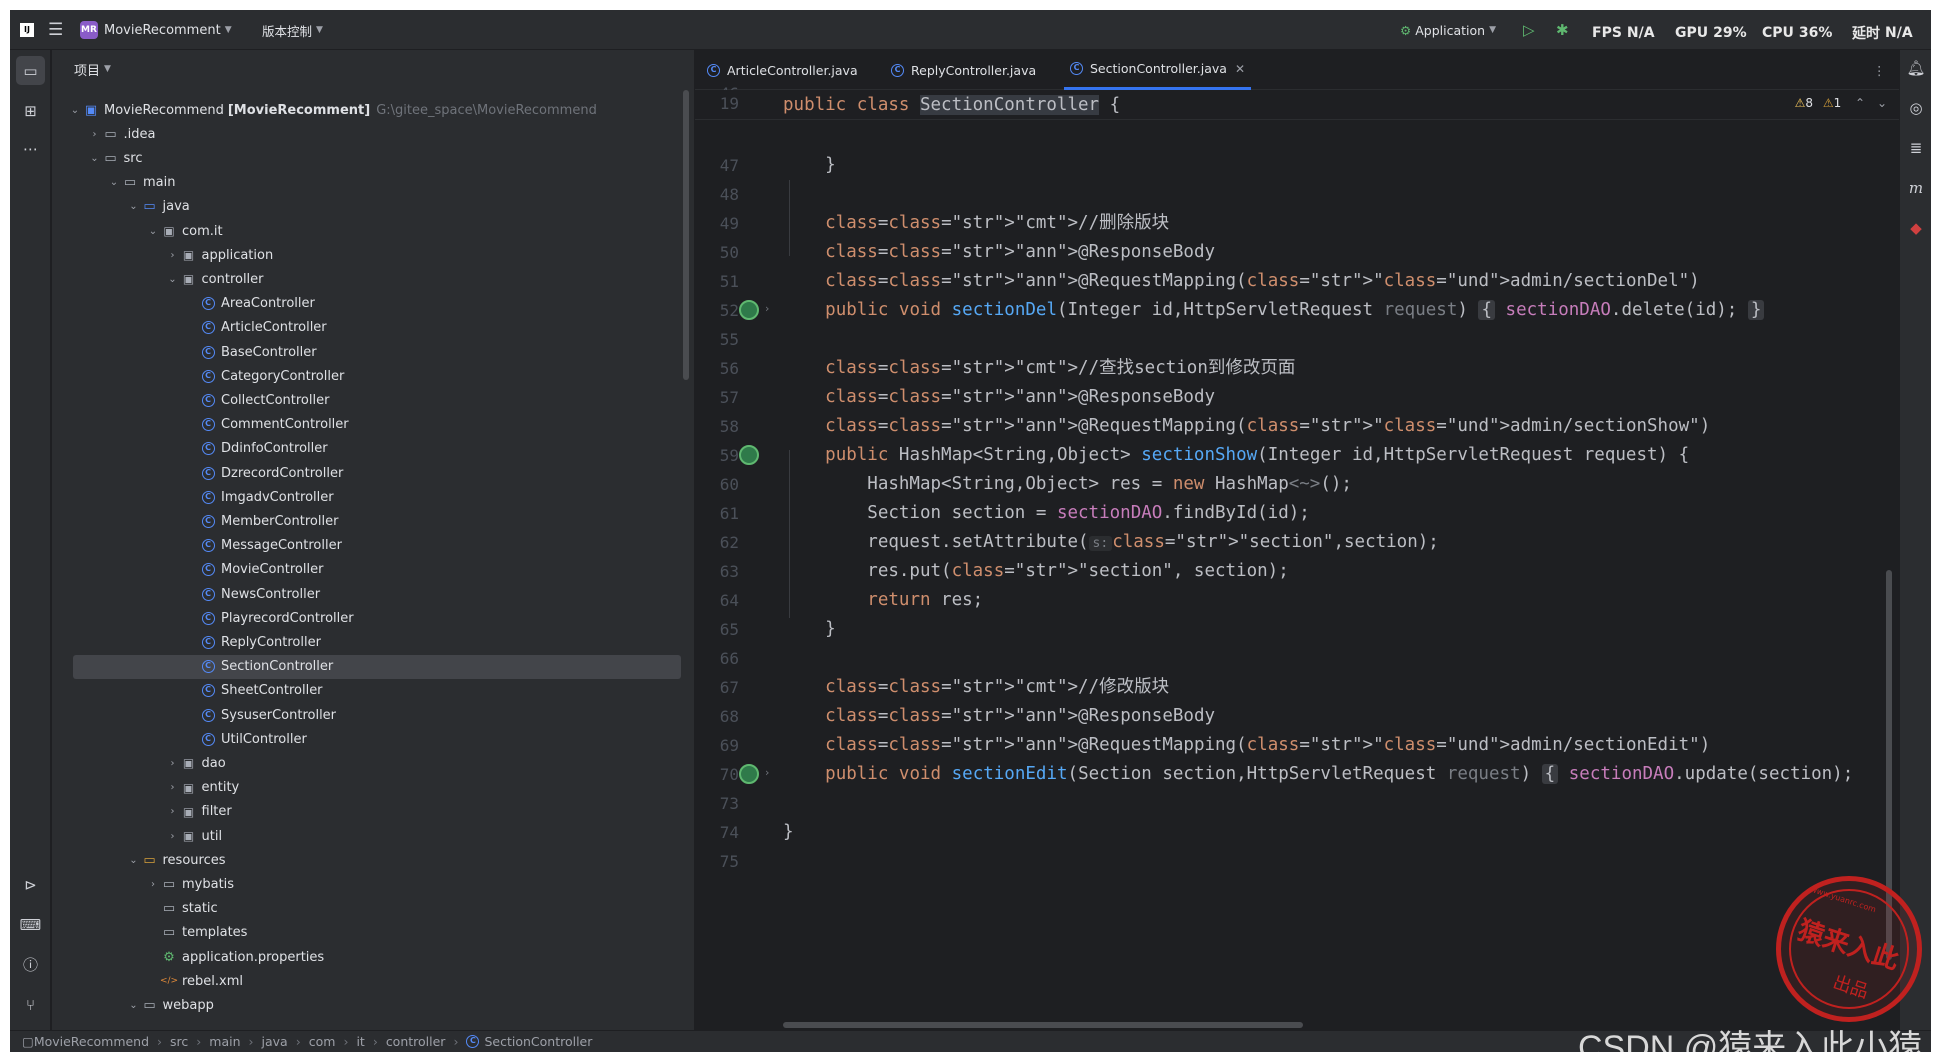 This screenshot has height=1061, width=1941. Describe the element at coordinates (1916, 108) in the screenshot. I see `ai-assistant-icon: ◎` at that location.